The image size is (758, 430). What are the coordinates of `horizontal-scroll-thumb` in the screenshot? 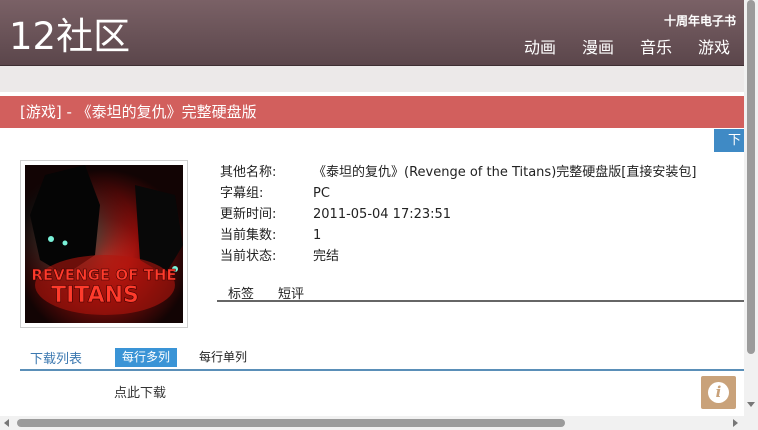 It's located at (291, 423).